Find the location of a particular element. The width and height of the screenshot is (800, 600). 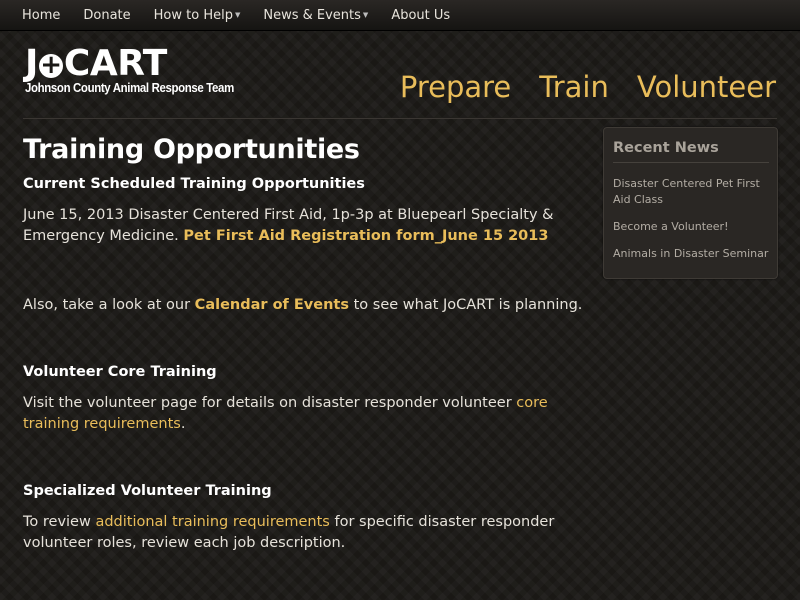

section-heading-core-training: Volunteer Core Training is located at coordinates (120, 372).